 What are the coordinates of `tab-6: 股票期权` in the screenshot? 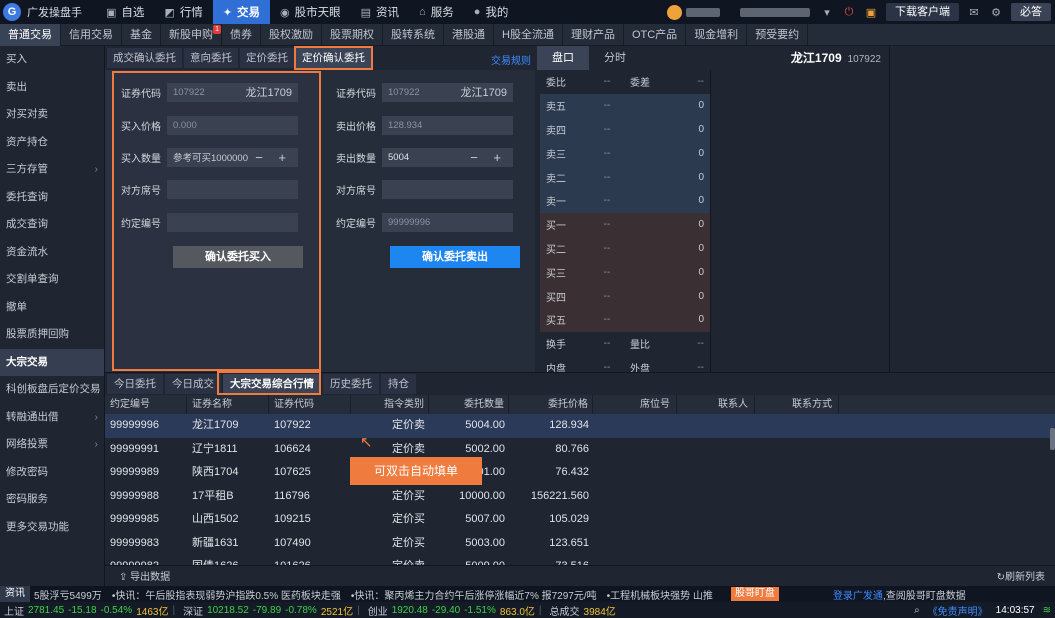 It's located at (352, 35).